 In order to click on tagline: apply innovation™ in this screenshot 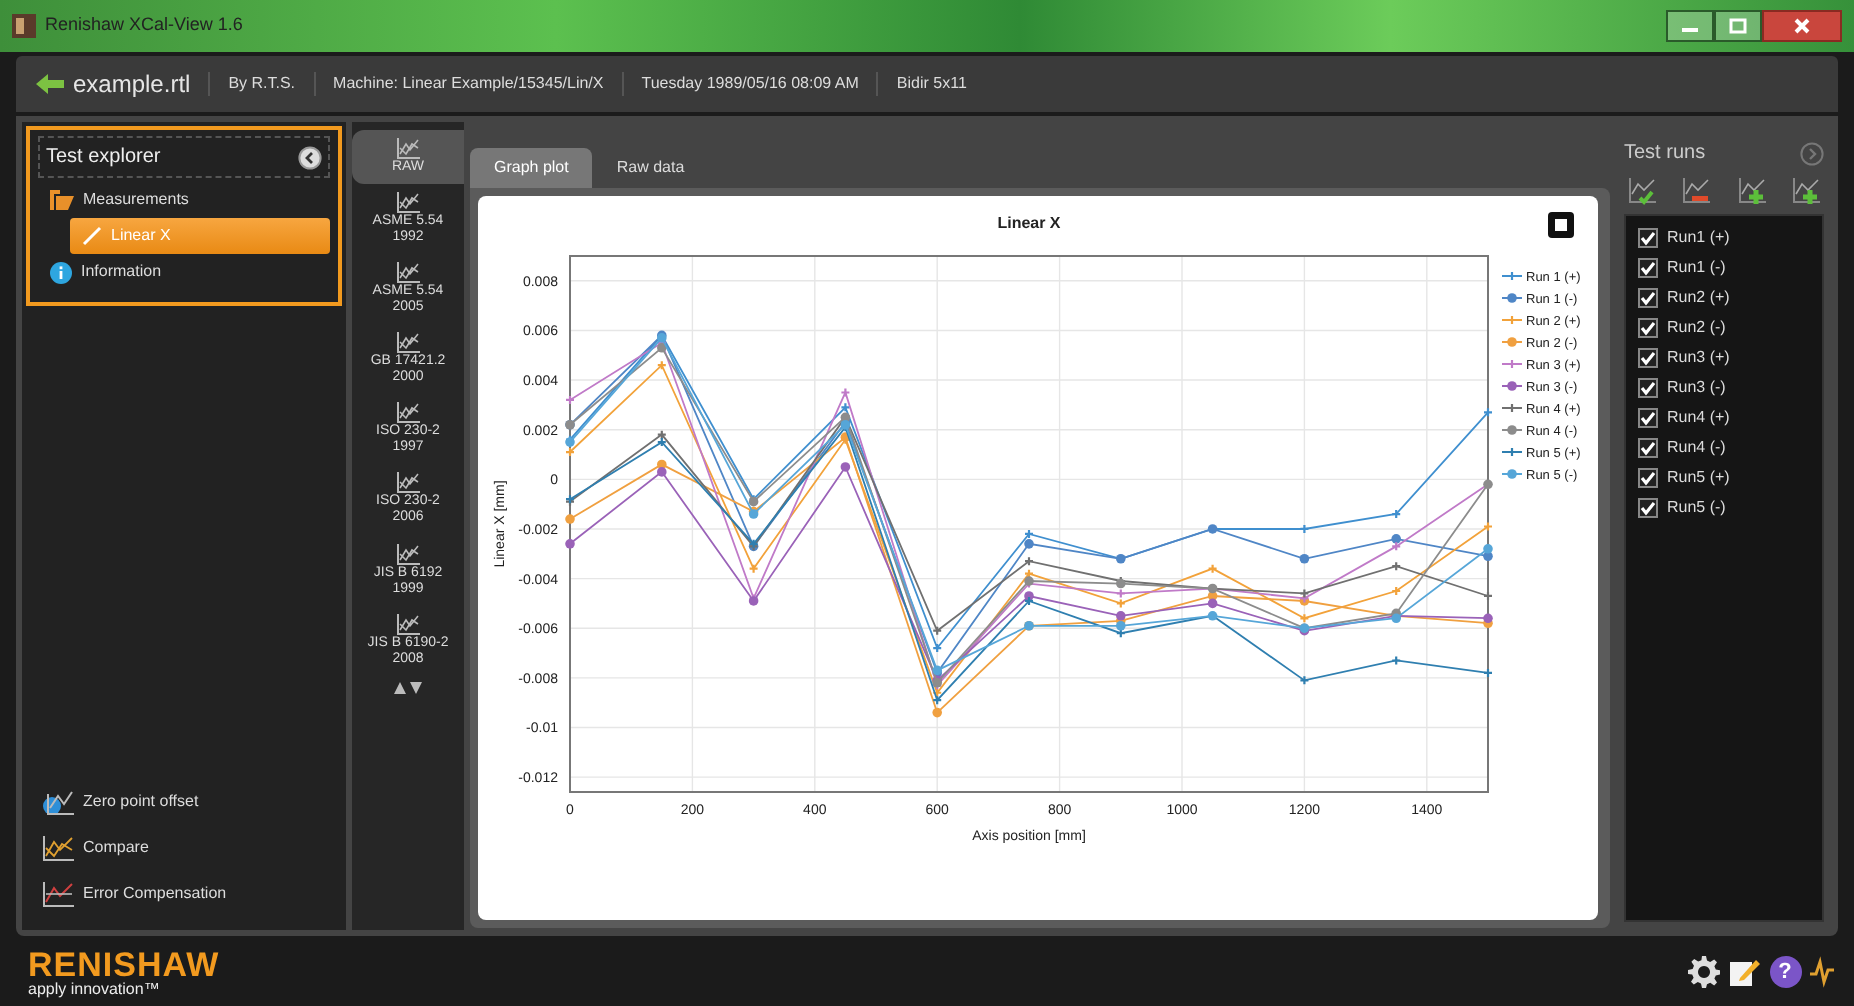, I will do `click(95, 989)`.